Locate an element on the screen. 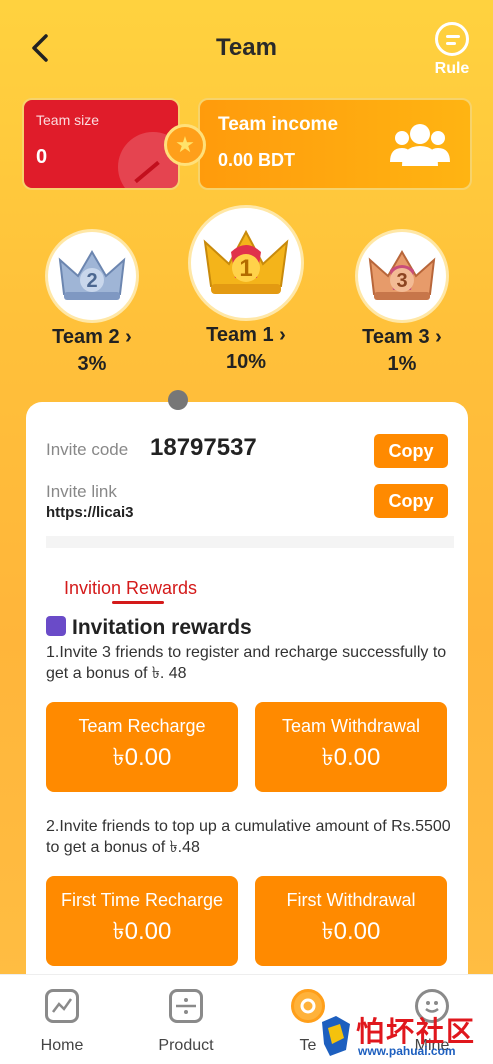 The height and width of the screenshot is (1064, 493). team-income-label: Team income is located at coordinates (278, 124).